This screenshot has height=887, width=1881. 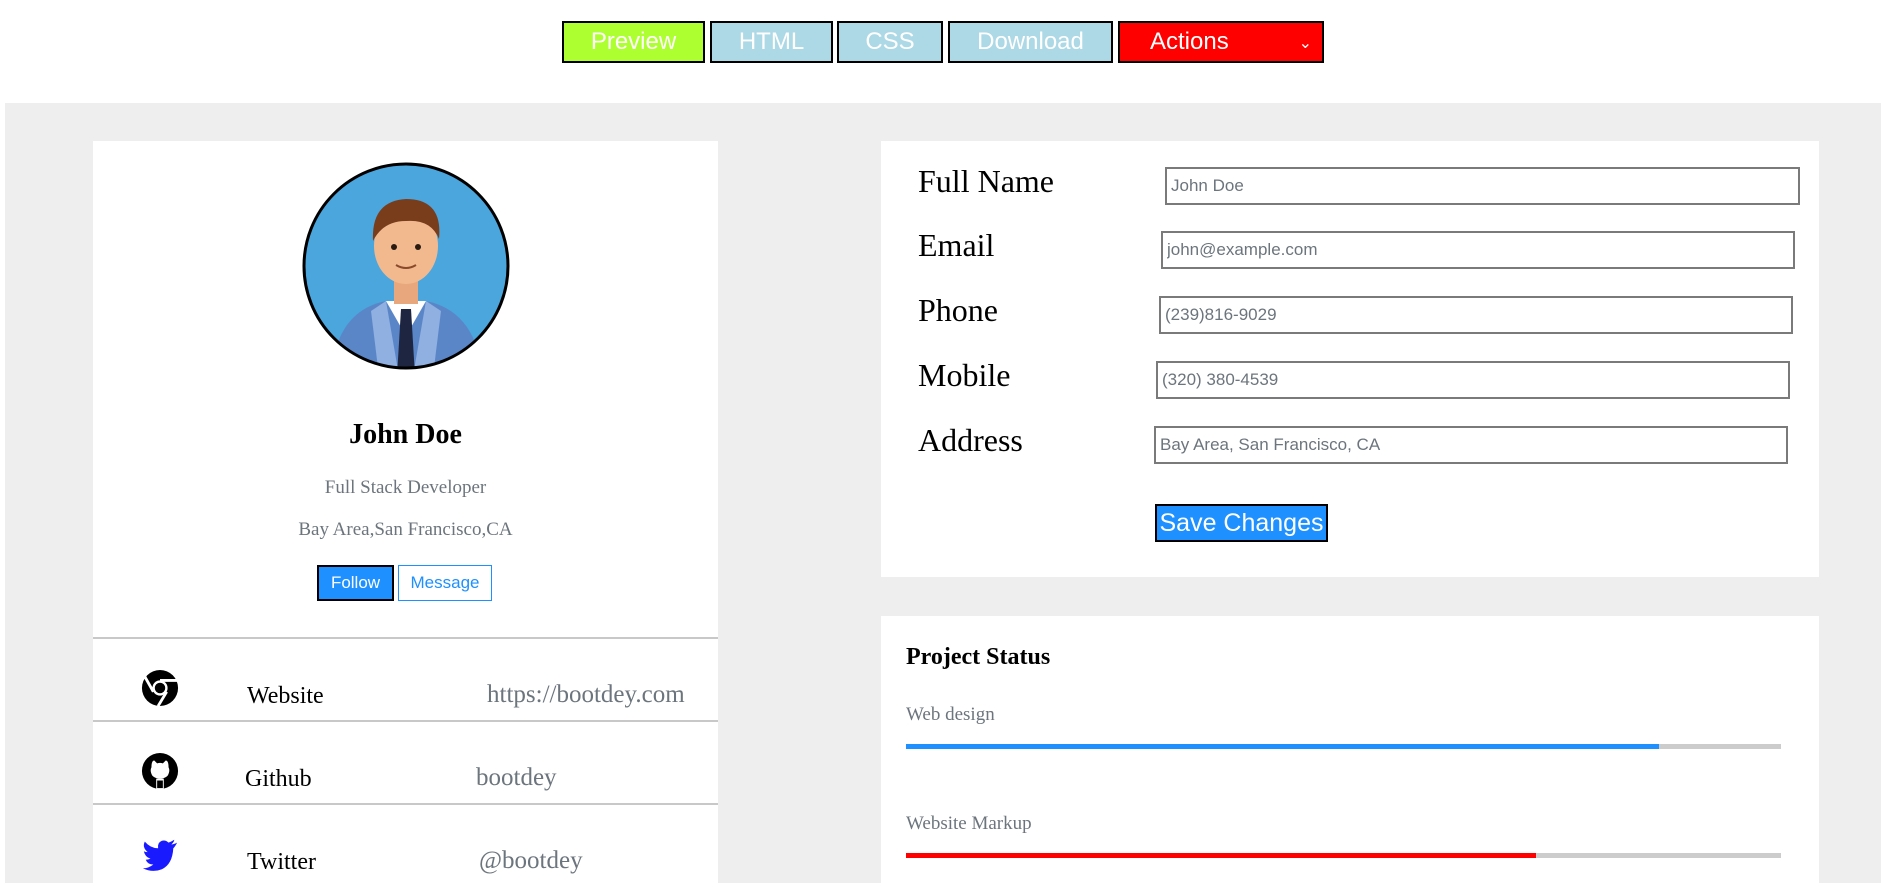 What do you see at coordinates (890, 42) in the screenshot?
I see `css-button: CSS` at bounding box center [890, 42].